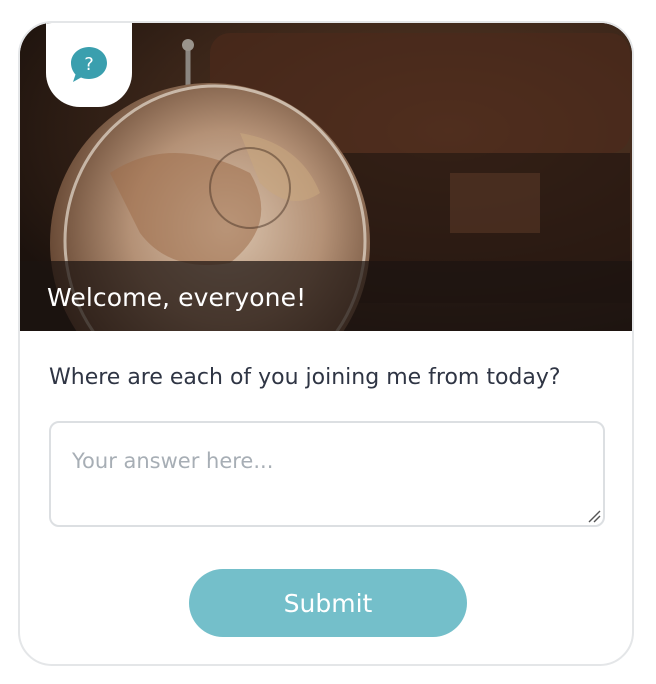 The image size is (656, 684). What do you see at coordinates (177, 297) in the screenshot?
I see `welcome-text: Welcome, everyone!` at bounding box center [177, 297].